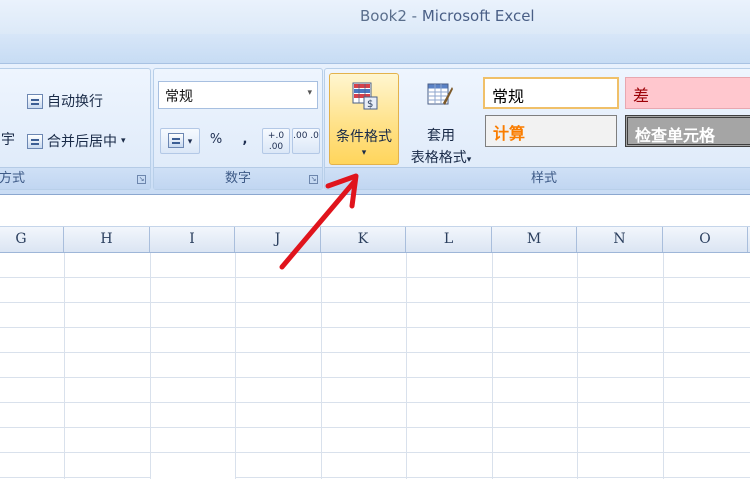 This screenshot has width=750, height=479. I want to click on cell-style-calculation: 计算, so click(551, 131).